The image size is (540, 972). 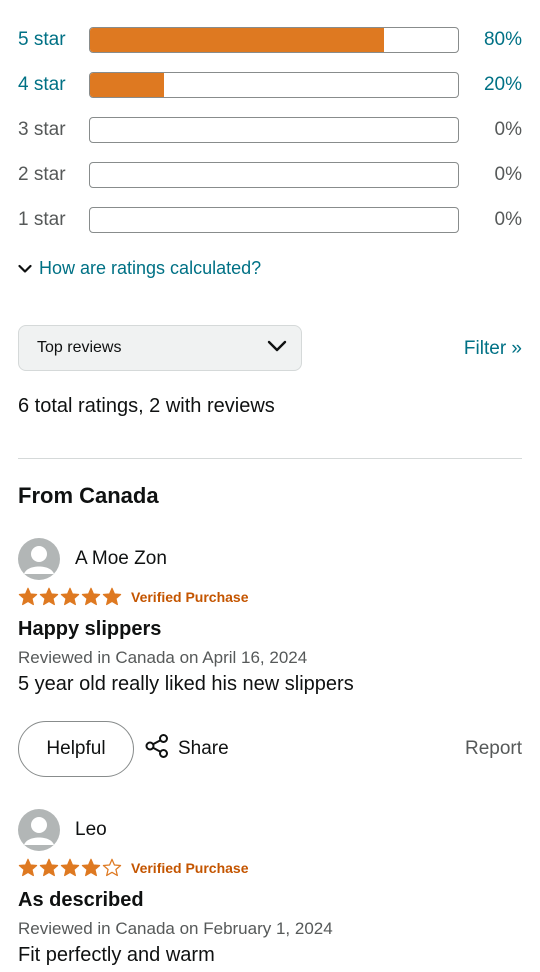 What do you see at coordinates (493, 349) in the screenshot?
I see `filter-link: Filter »` at bounding box center [493, 349].